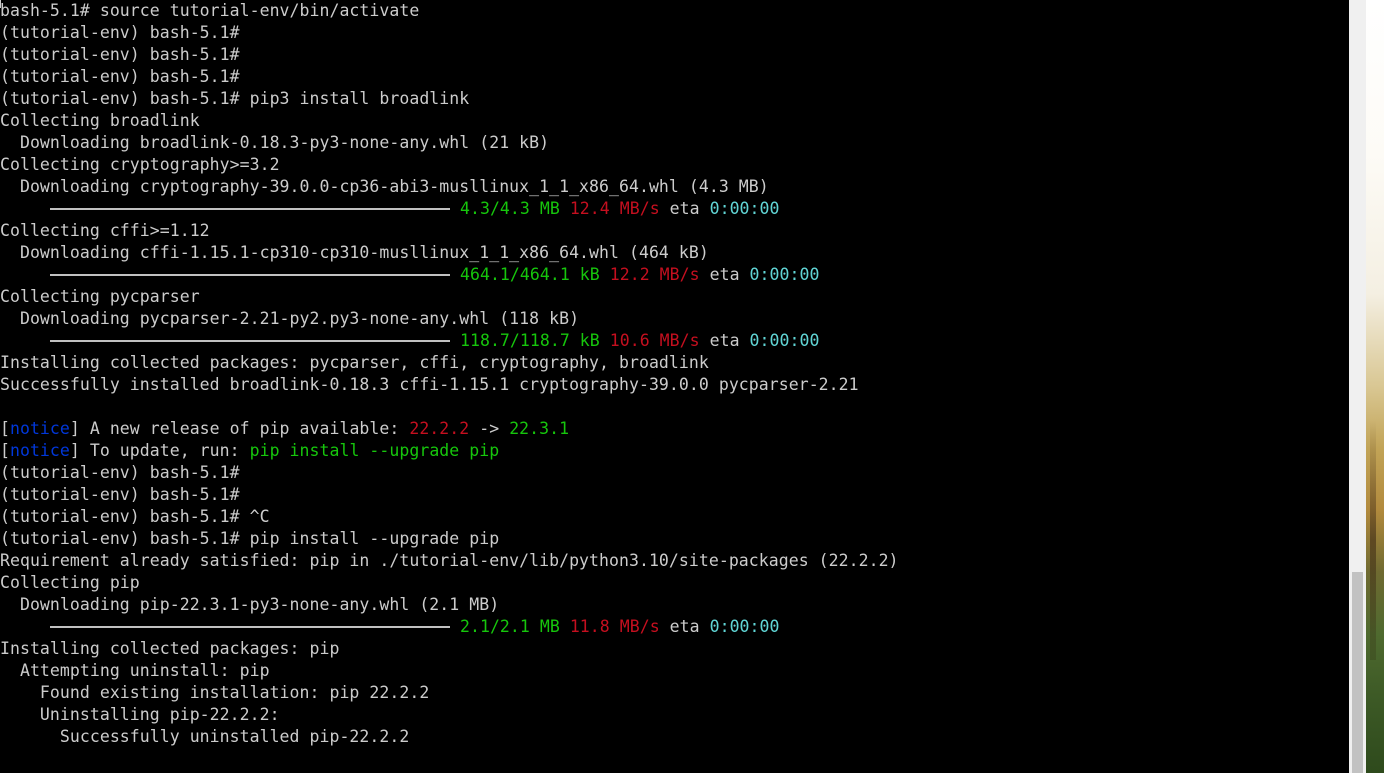  What do you see at coordinates (140, 164) in the screenshot?
I see `terminal-text-segment: Collecting cryptography>=3.2` at bounding box center [140, 164].